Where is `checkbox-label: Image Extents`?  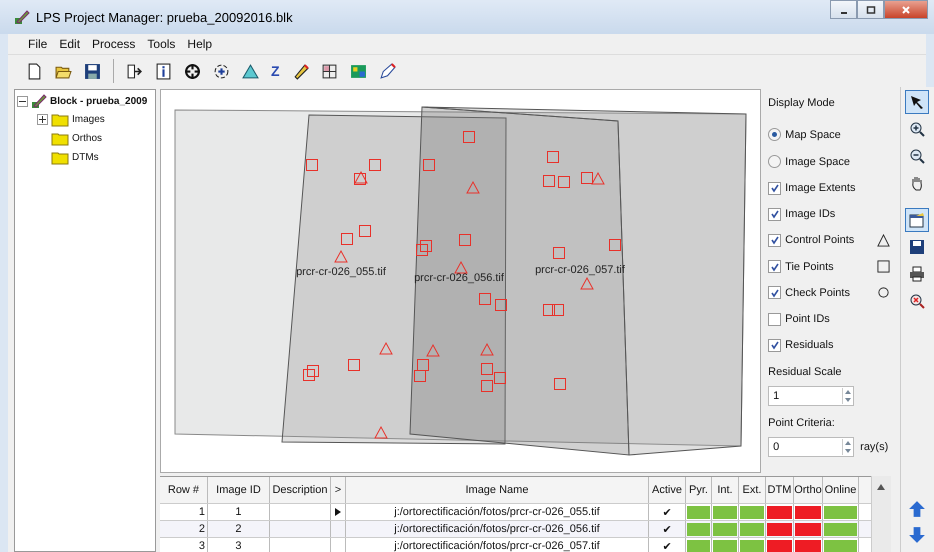
checkbox-label: Image Extents is located at coordinates (820, 188).